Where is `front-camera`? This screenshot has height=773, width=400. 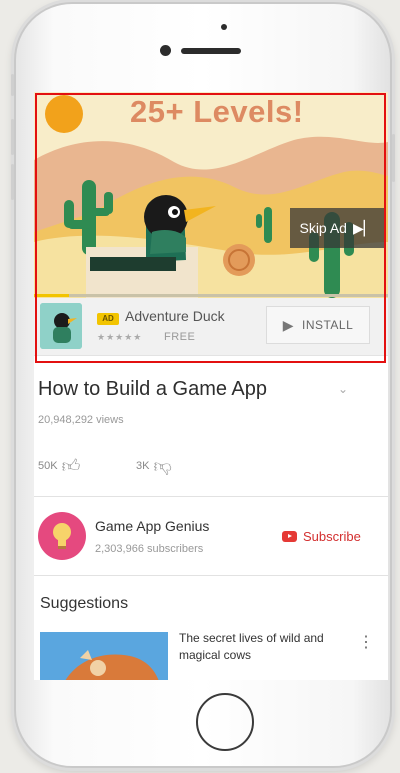 front-camera is located at coordinates (165, 50).